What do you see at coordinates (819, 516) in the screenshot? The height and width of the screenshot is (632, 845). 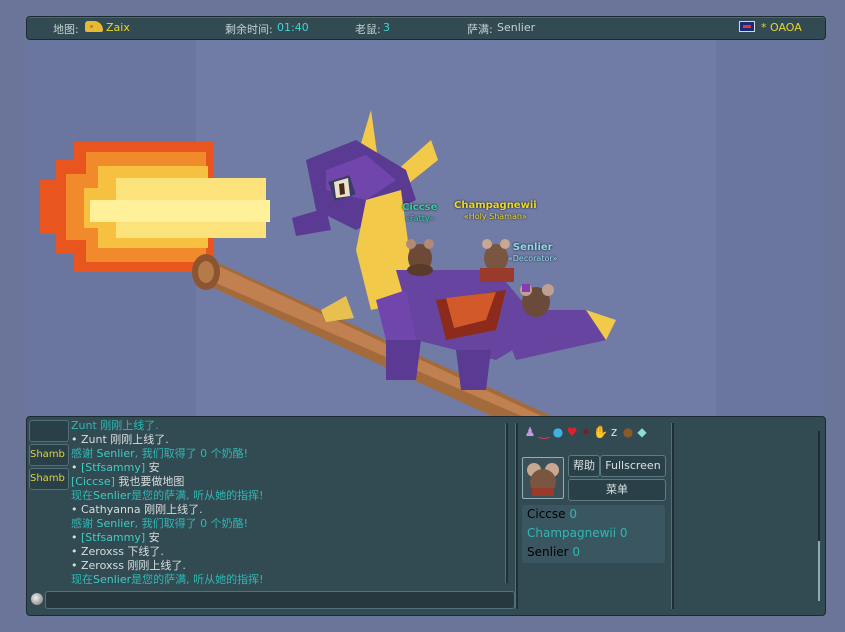 I see `side-scrollbar` at bounding box center [819, 516].